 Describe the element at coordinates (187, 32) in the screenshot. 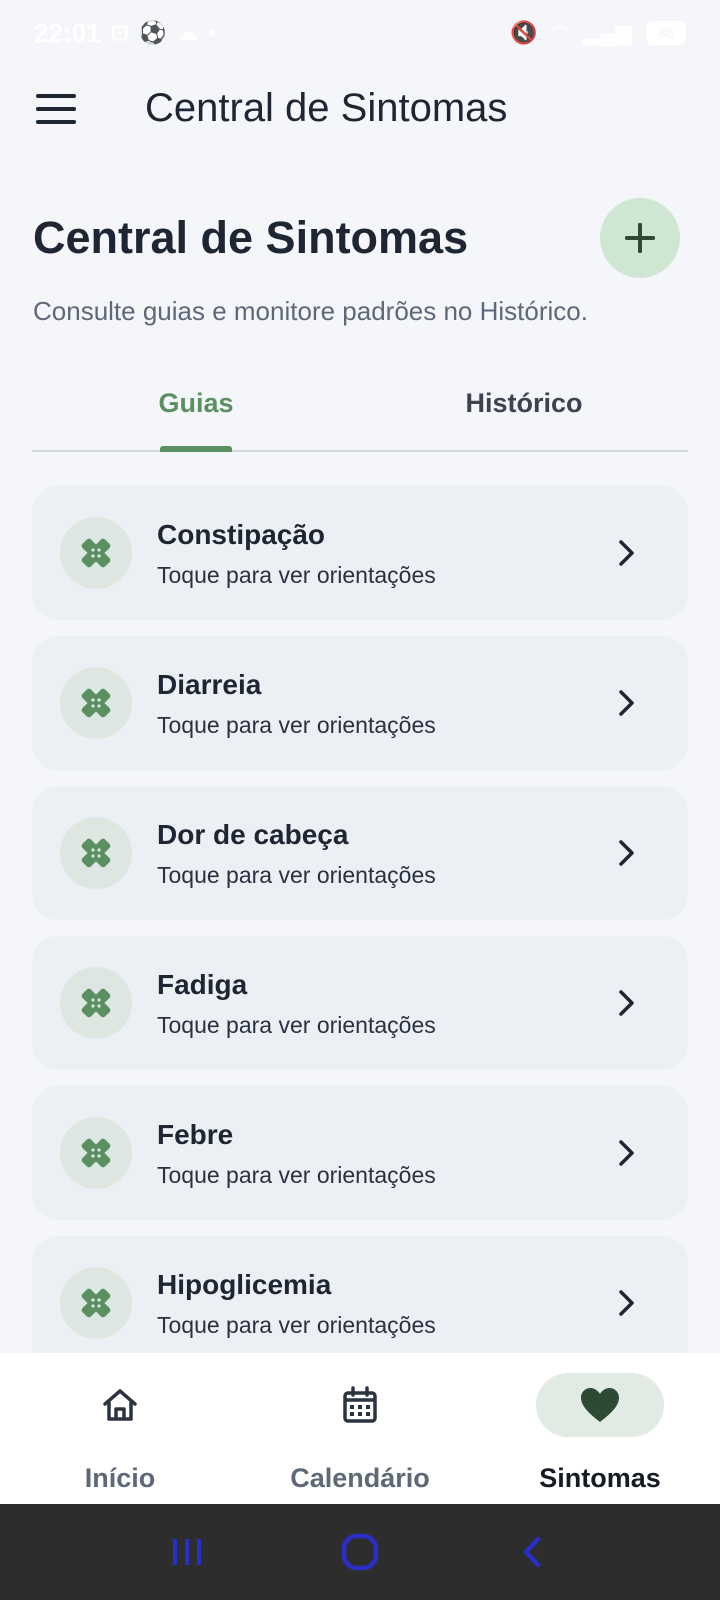

I see `cloud-icon: ☁` at that location.